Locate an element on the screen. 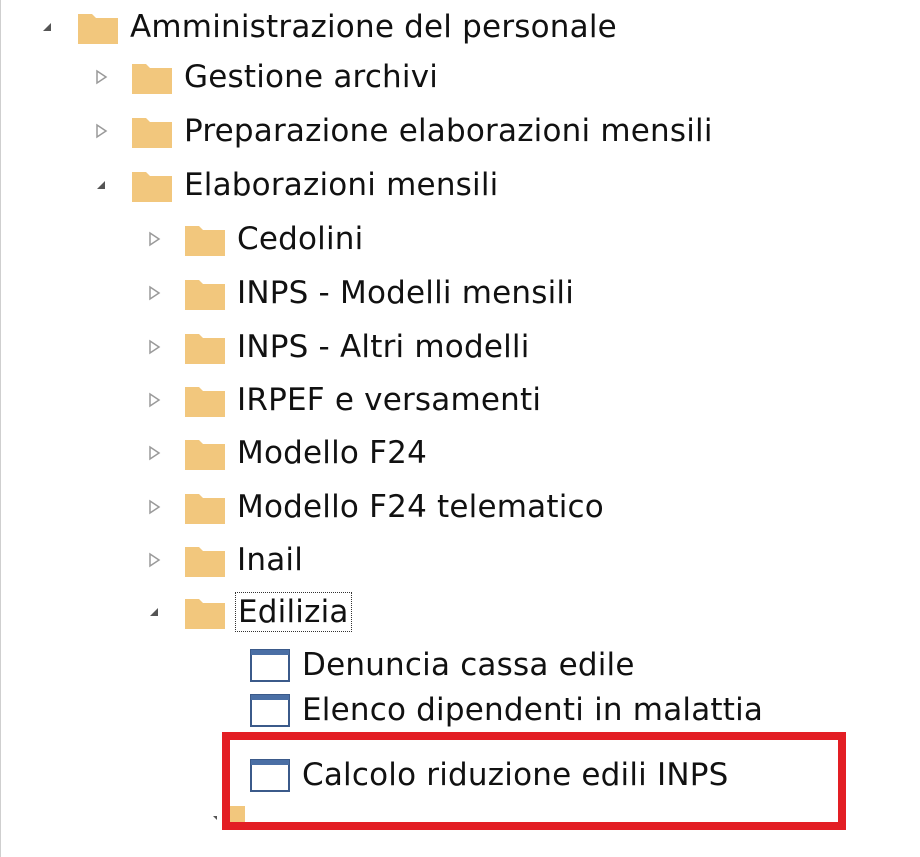  tree-node-inps-modelli-mensili: INPS - Modelli mensili is located at coordinates (359, 292).